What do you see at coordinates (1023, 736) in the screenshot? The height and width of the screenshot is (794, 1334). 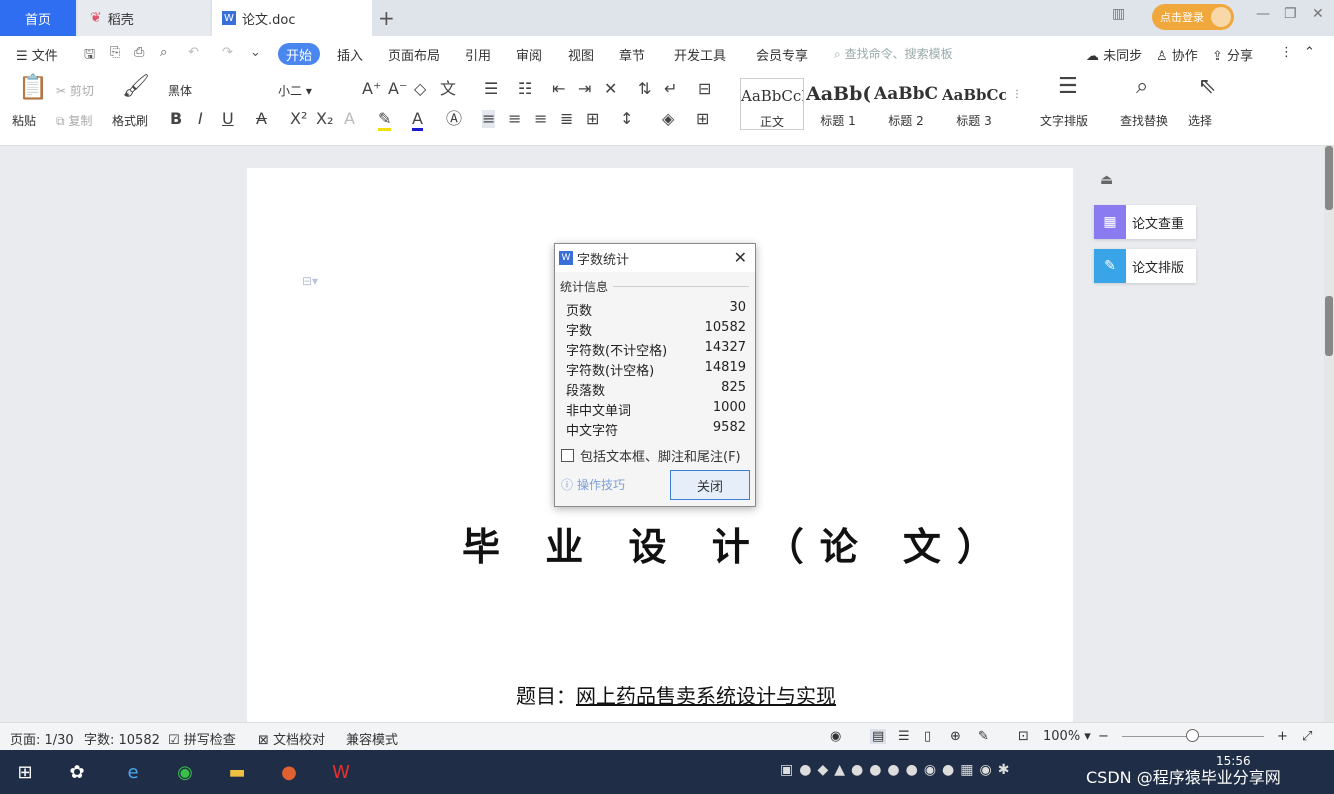 I see `fit-page-icon: ⊡` at bounding box center [1023, 736].